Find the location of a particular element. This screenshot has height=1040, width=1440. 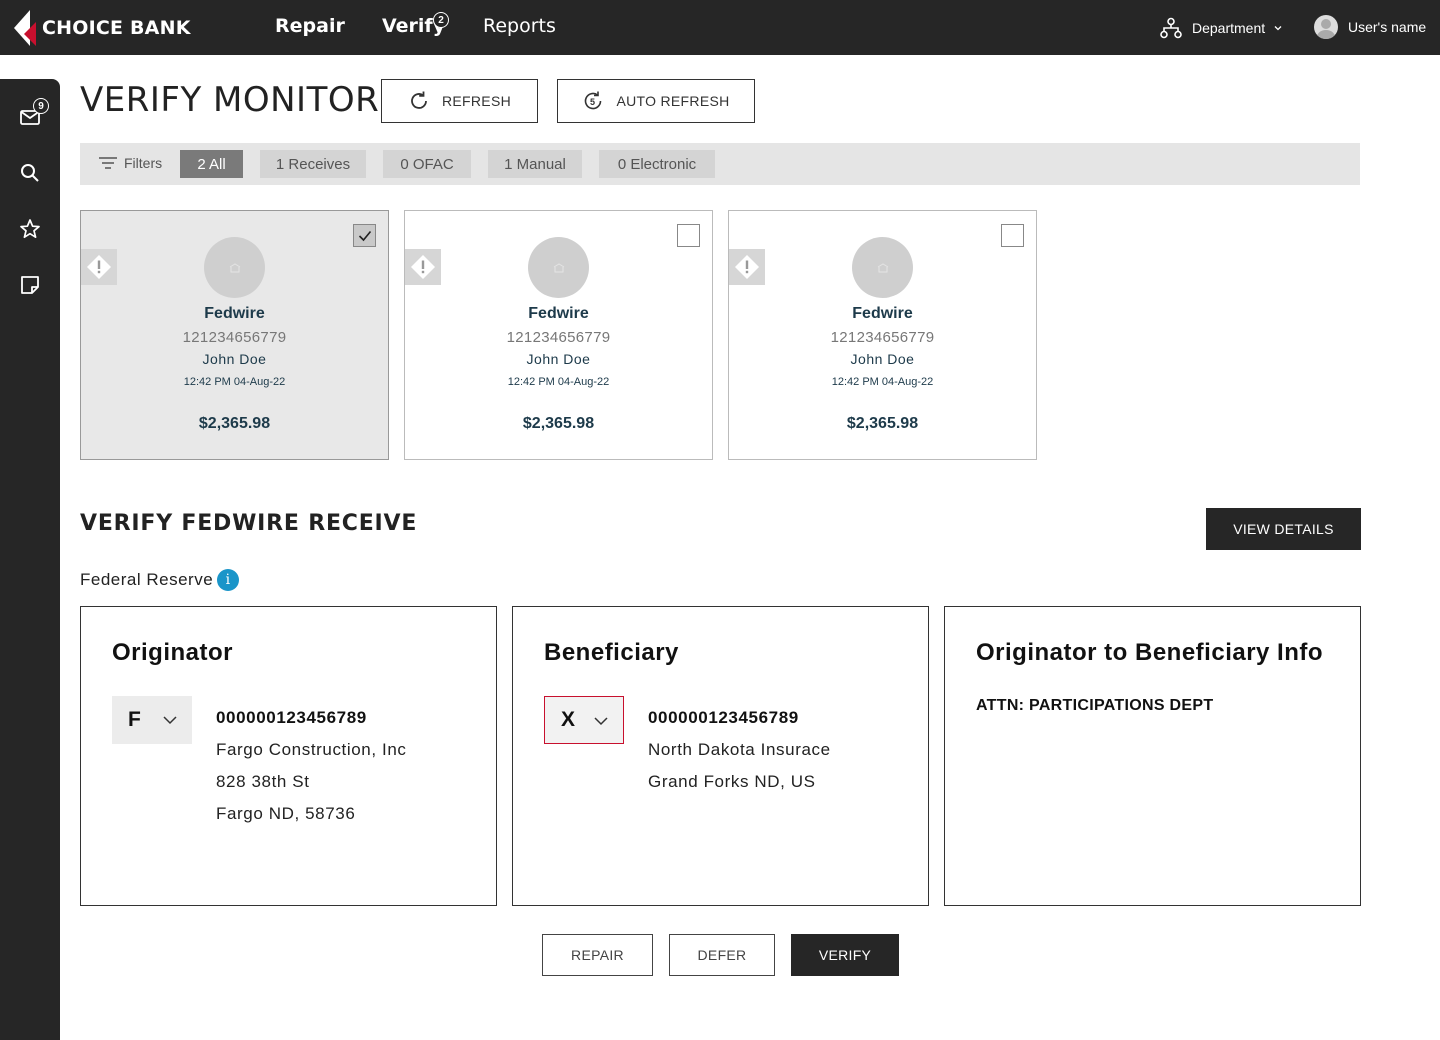

sidebar-favorites is located at coordinates (30, 229).